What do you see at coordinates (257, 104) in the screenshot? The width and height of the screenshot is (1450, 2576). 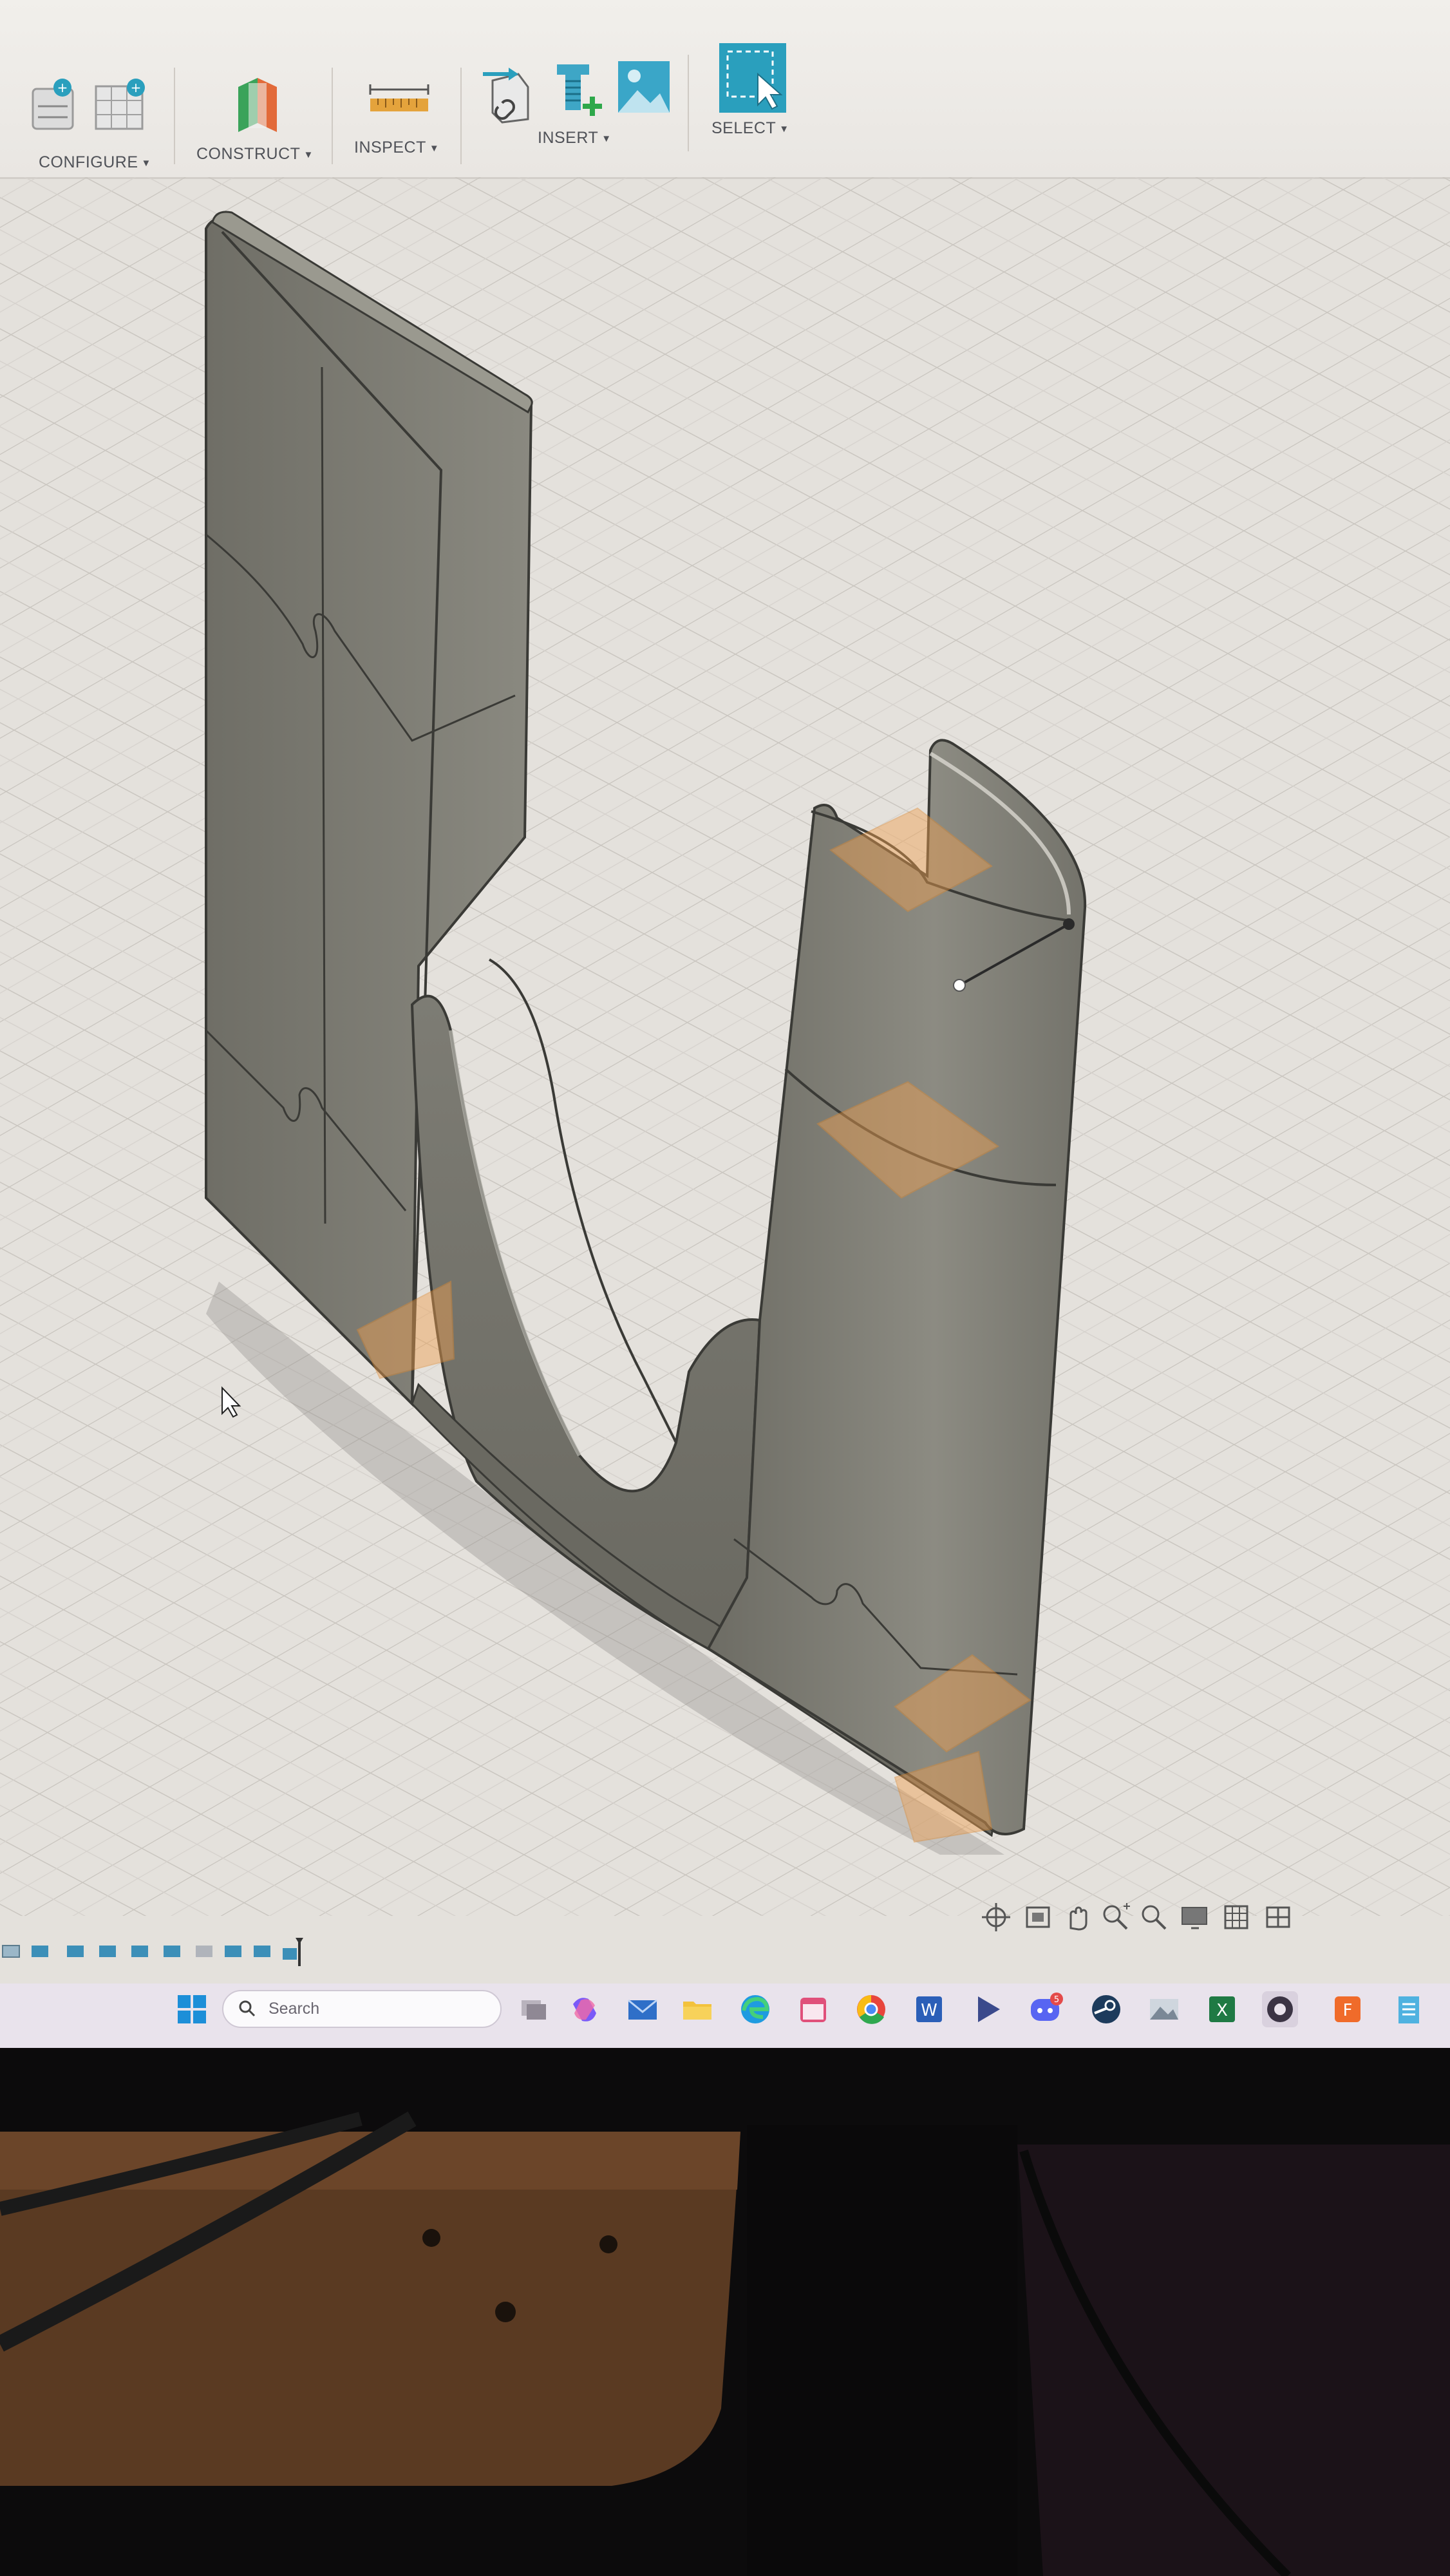 I see `construct-plane-icon` at bounding box center [257, 104].